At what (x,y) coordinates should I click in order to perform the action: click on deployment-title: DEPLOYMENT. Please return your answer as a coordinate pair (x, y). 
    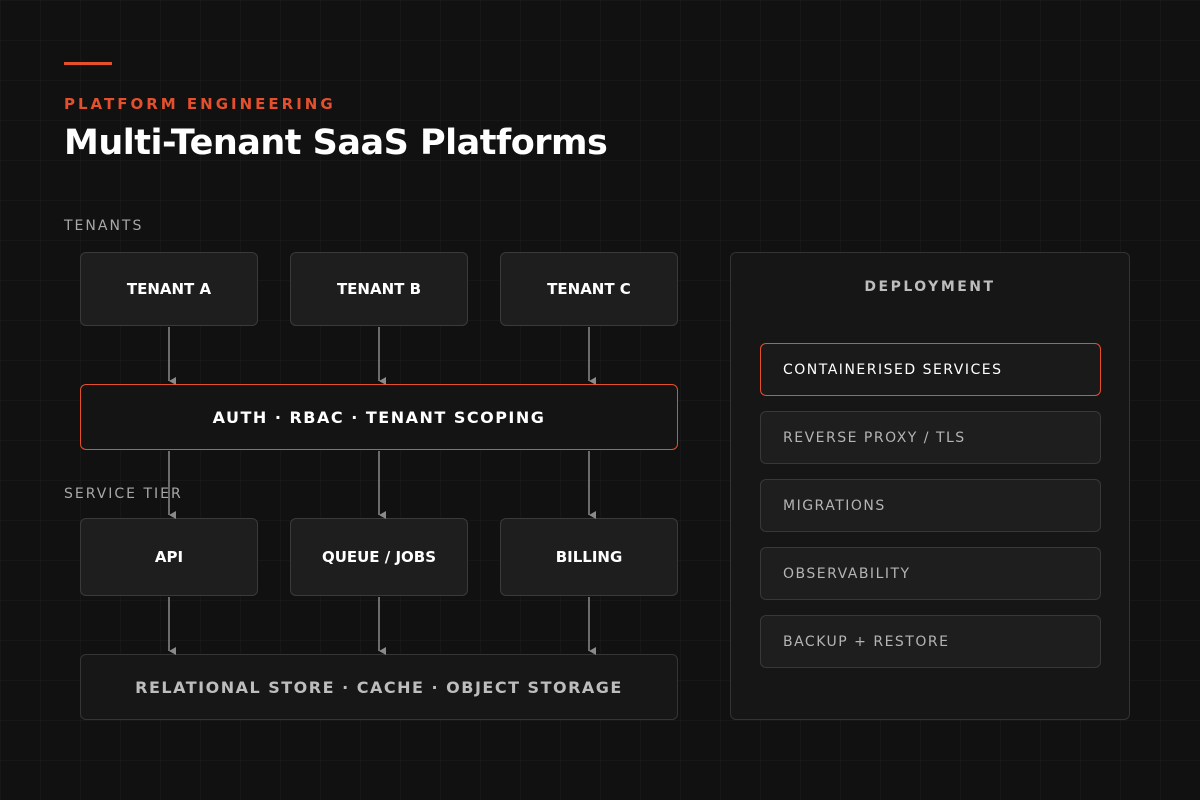
    Looking at the image, I should click on (930, 287).